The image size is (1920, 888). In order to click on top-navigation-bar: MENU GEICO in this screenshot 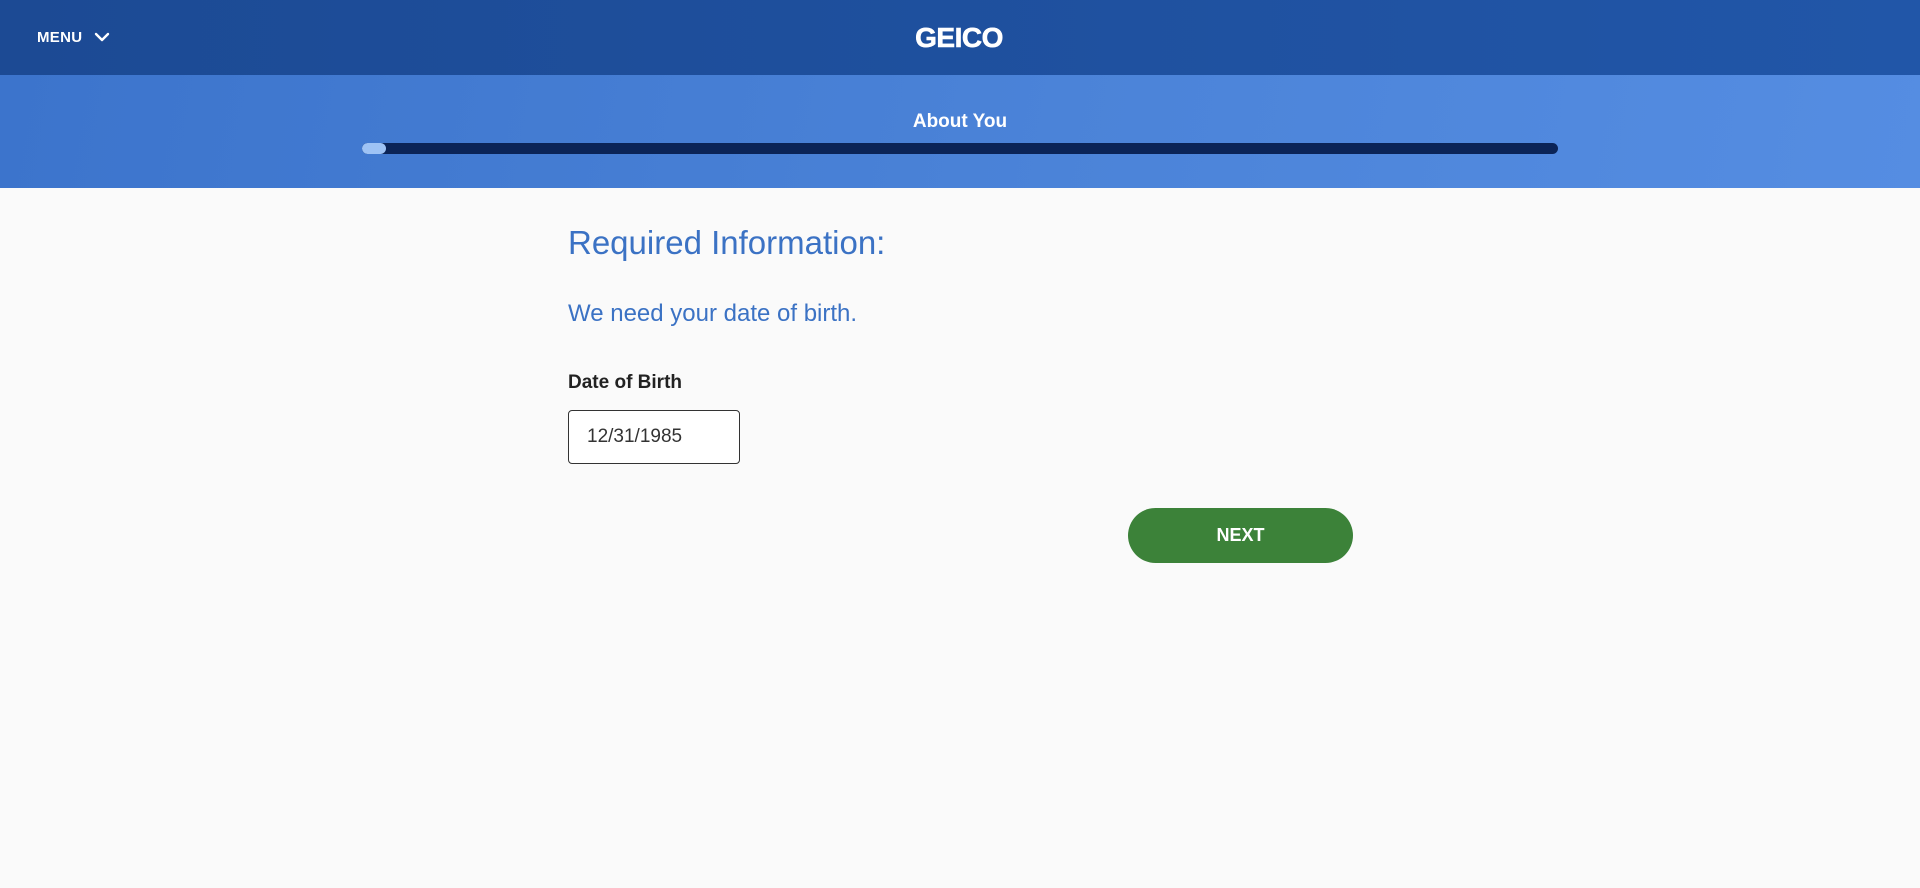, I will do `click(960, 37)`.